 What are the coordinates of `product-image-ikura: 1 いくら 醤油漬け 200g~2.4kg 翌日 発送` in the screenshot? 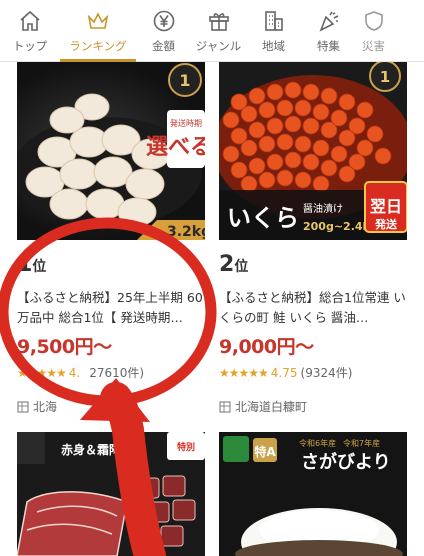 It's located at (313, 151).